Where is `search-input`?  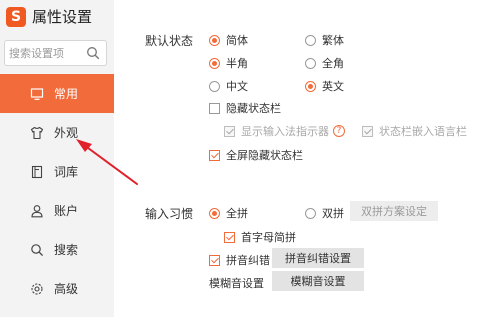 search-input is located at coordinates (48, 53).